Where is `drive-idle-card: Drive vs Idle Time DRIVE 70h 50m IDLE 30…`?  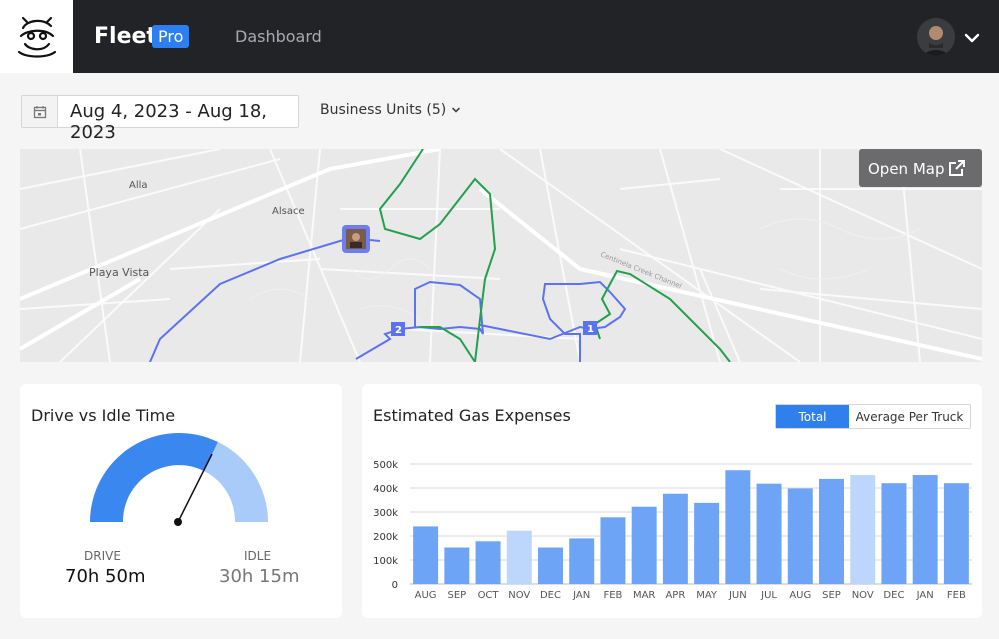
drive-idle-card: Drive vs Idle Time DRIVE 70h 50m IDLE 30… is located at coordinates (181, 501).